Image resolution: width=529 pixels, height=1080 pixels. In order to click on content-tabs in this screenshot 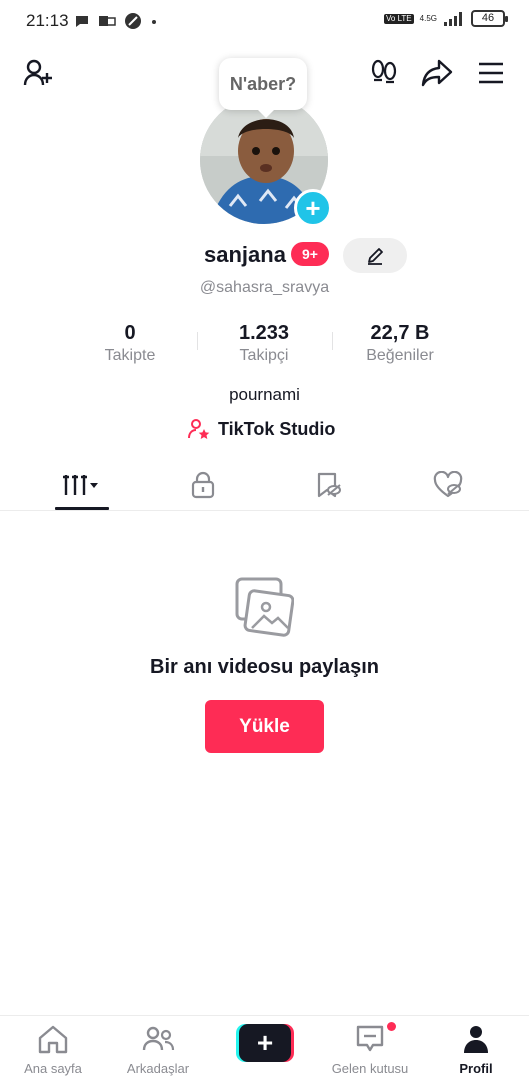, I will do `click(264, 485)`.